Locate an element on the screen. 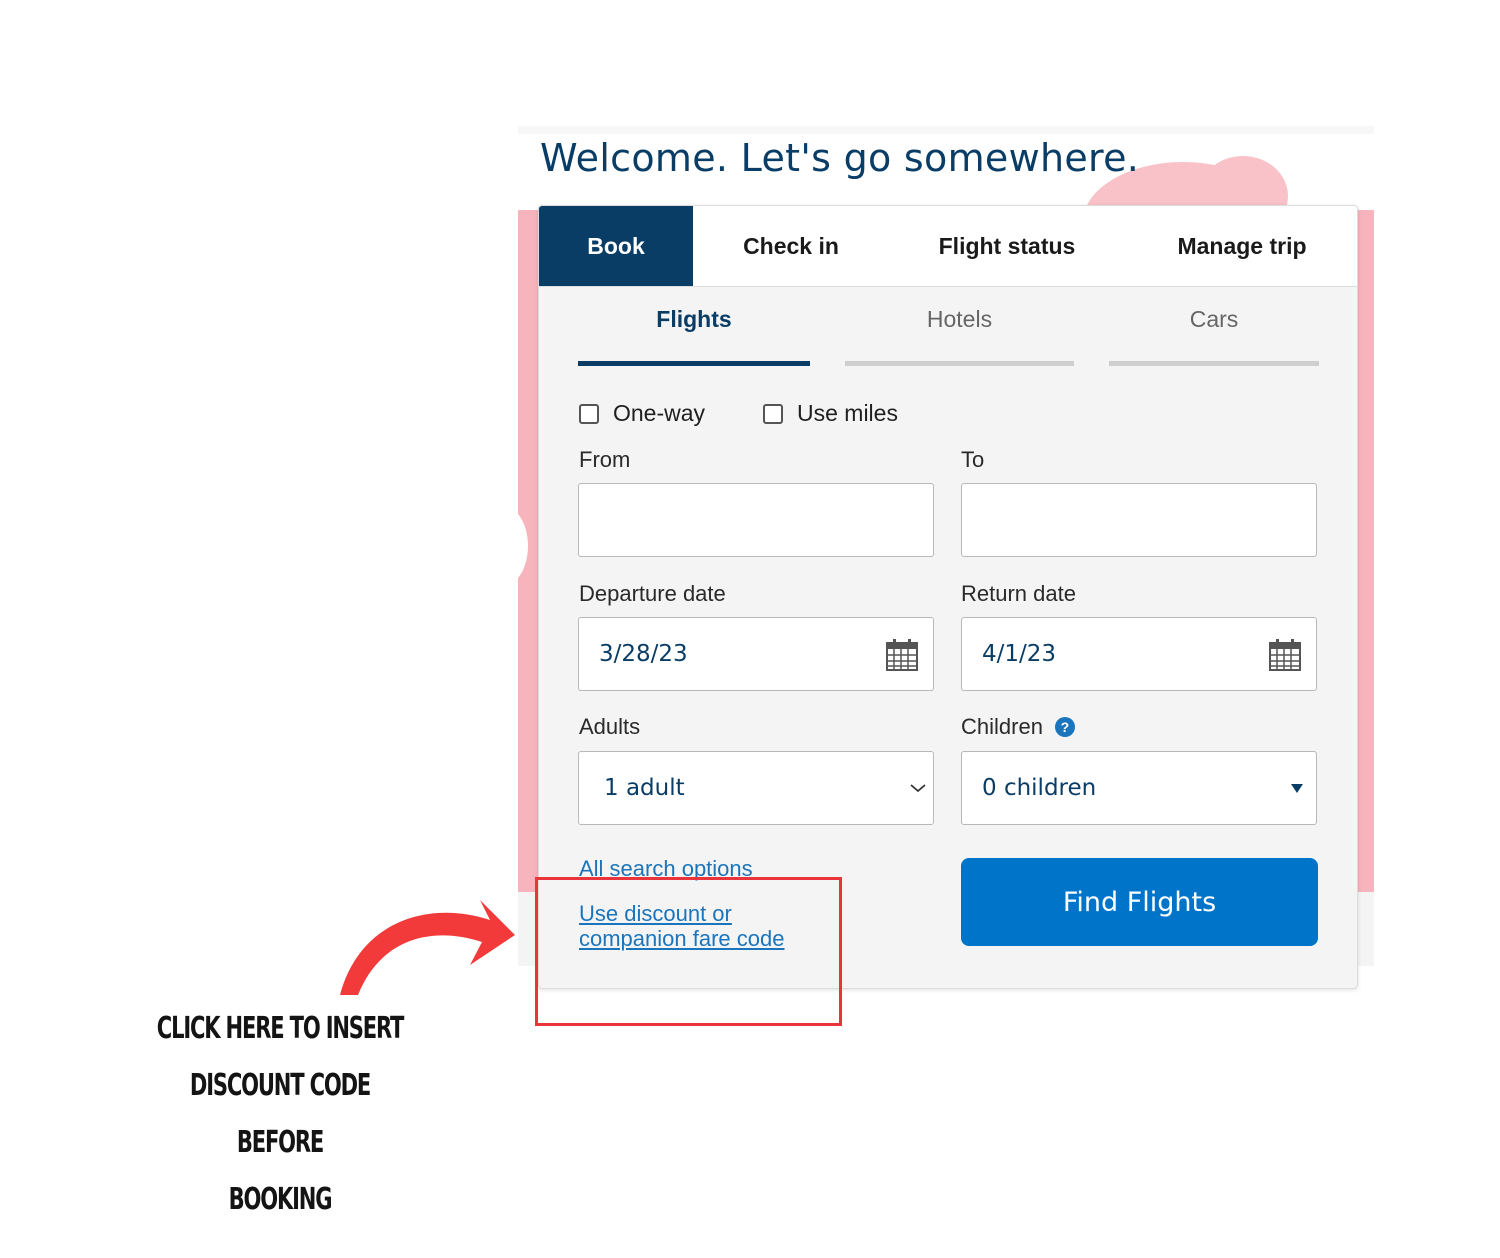  to-field is located at coordinates (1139, 520).